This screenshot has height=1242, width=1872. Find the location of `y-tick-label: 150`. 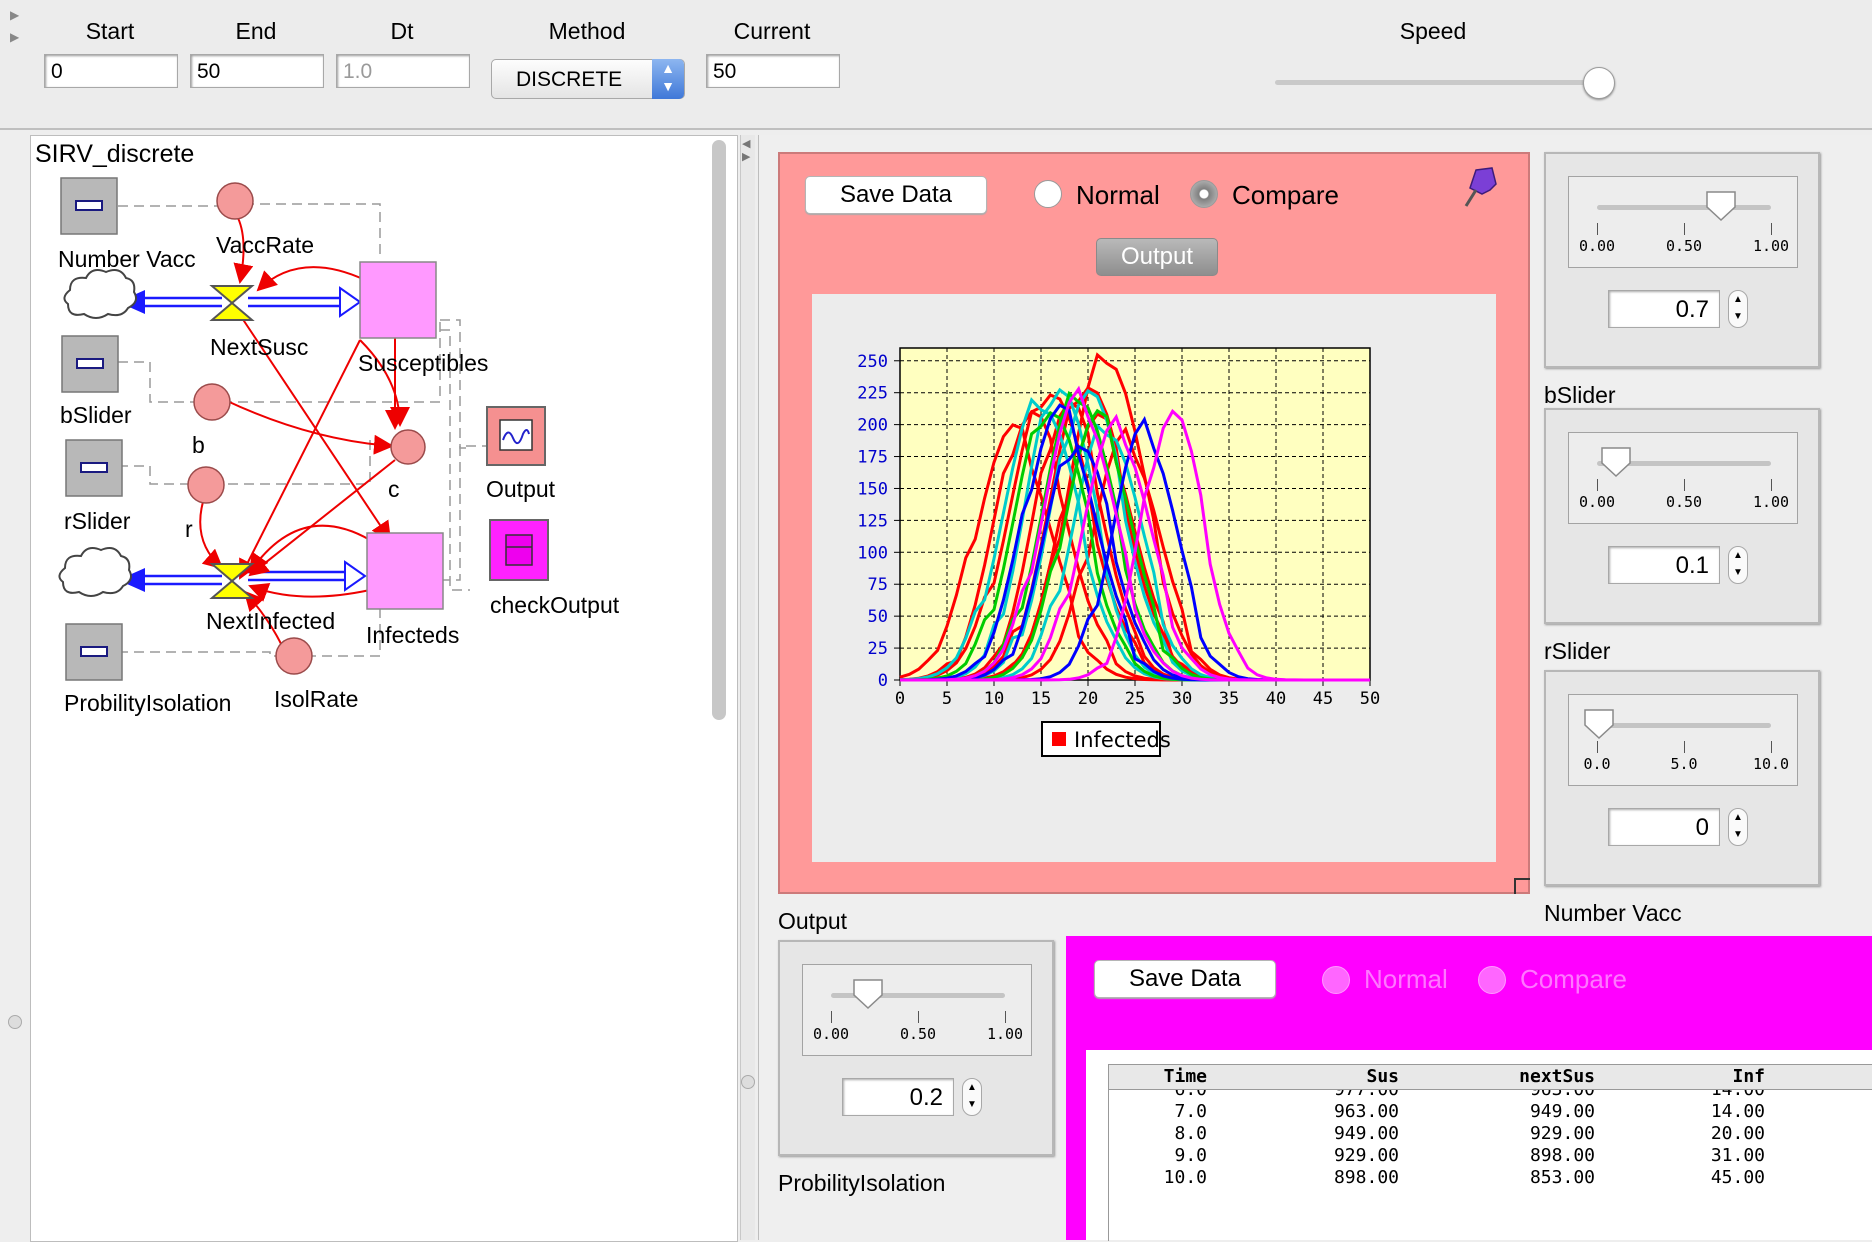

y-tick-label: 150 is located at coordinates (872, 489).